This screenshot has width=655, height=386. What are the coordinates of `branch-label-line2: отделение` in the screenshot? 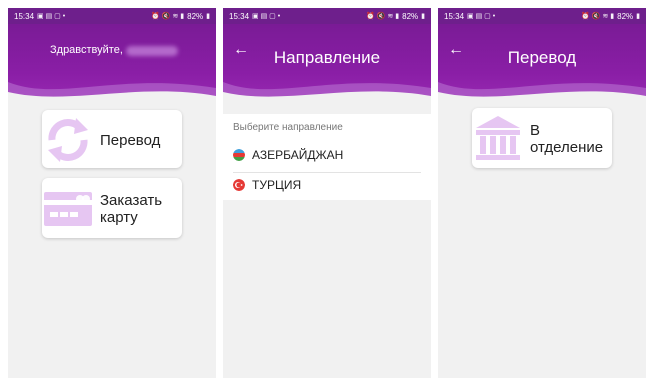 It's located at (567, 147).